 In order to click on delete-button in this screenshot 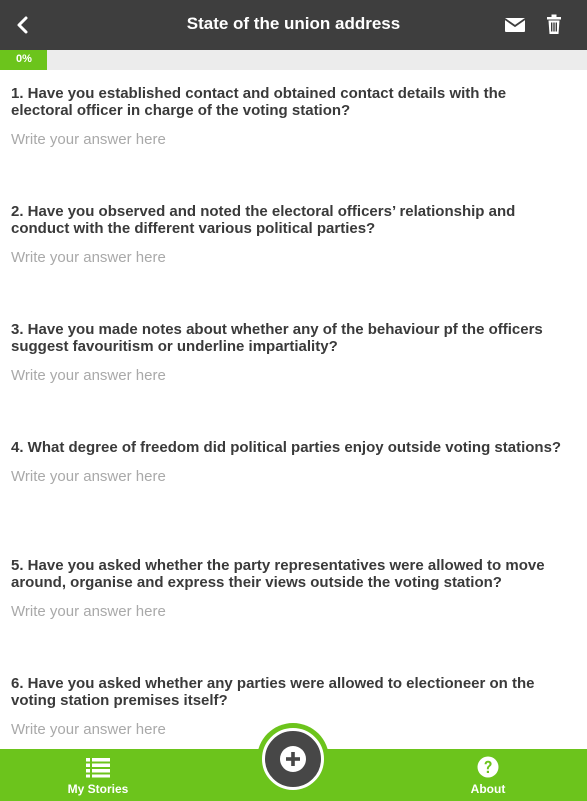, I will do `click(554, 25)`.